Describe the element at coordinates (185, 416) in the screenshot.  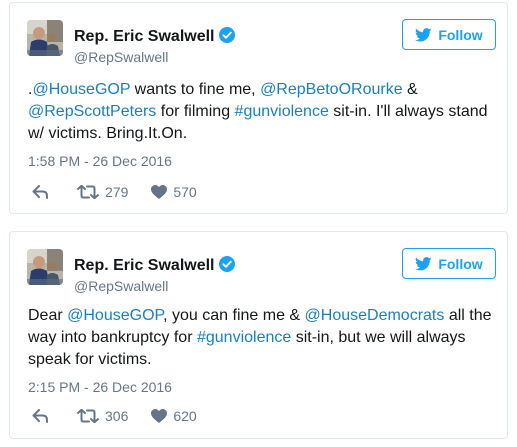
I see `like-count: 620` at that location.